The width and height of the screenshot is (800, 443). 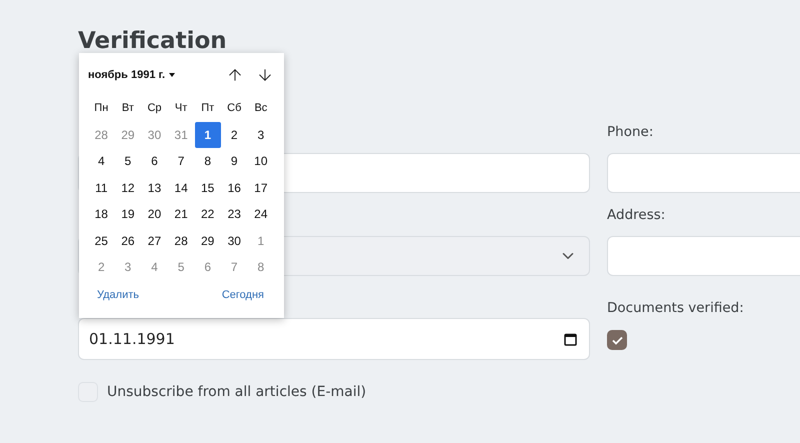 I want to click on page-heading: Verification, so click(x=153, y=41).